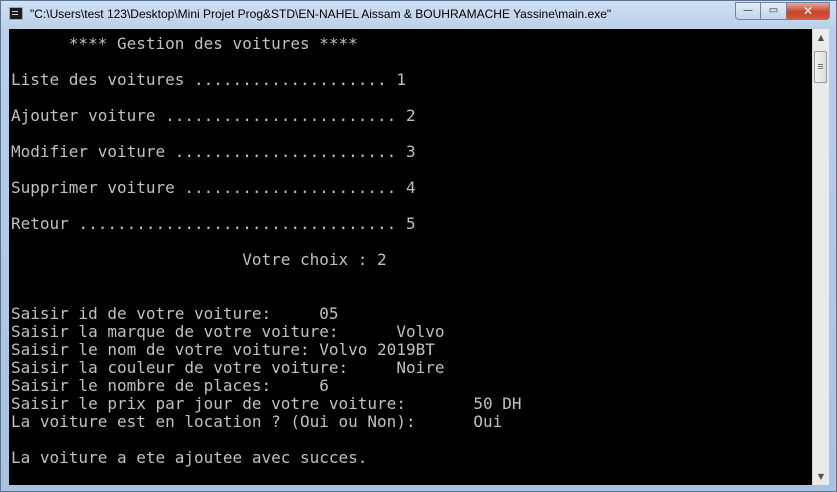 The width and height of the screenshot is (837, 492). I want to click on scroll-thumb, so click(820, 67).